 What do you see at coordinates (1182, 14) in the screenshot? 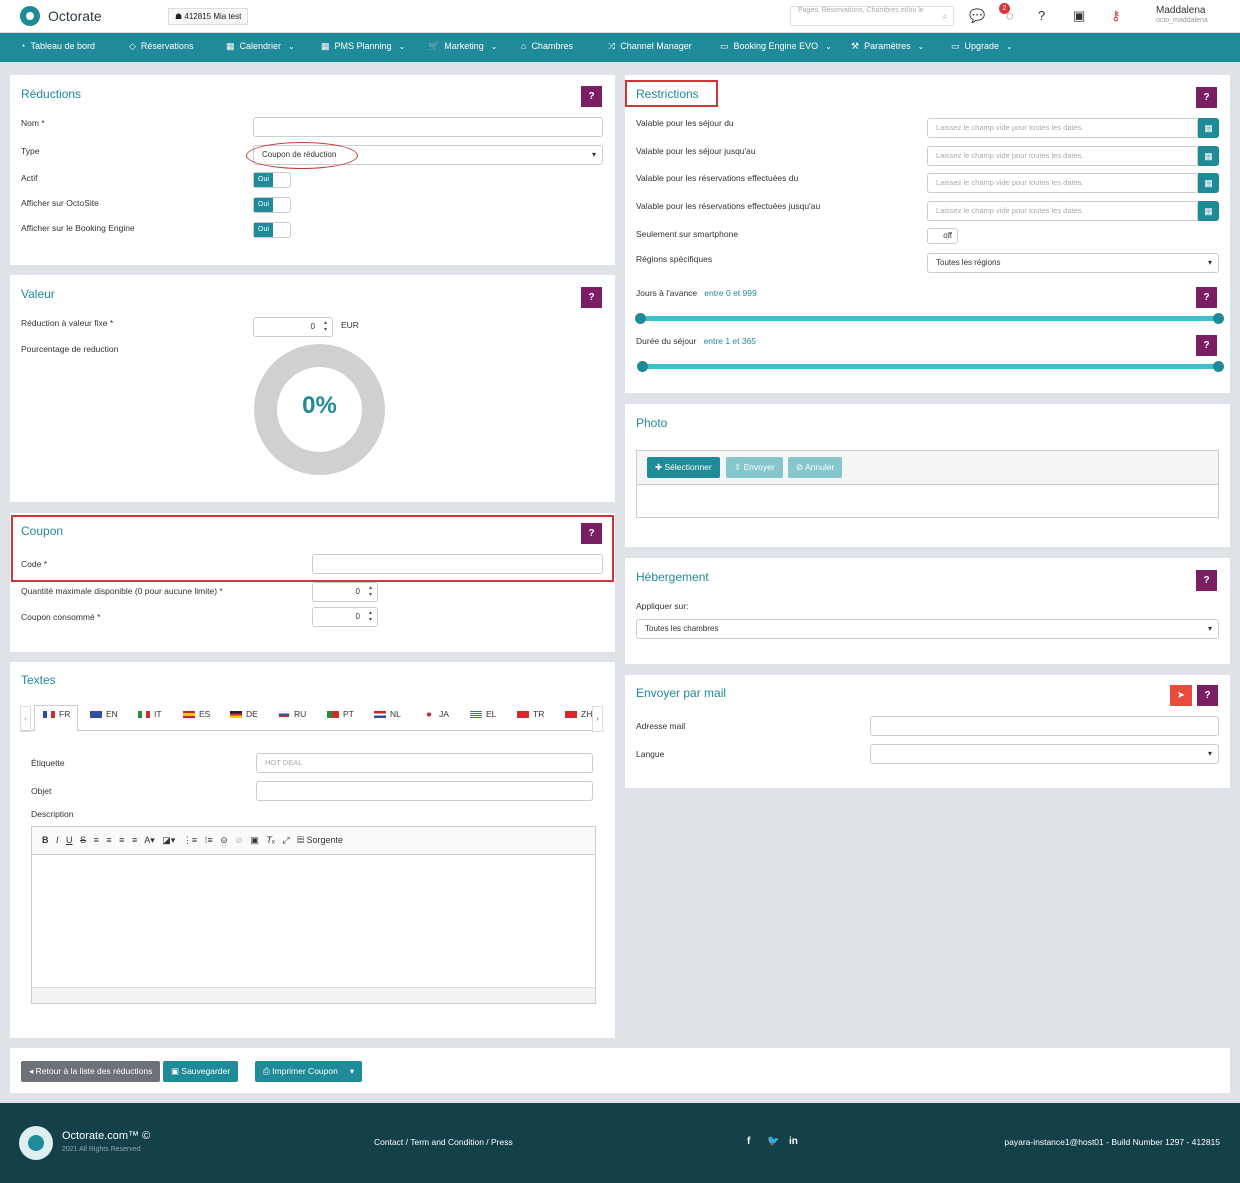
I see `user-menu: Maddalena octo_maddalena` at bounding box center [1182, 14].